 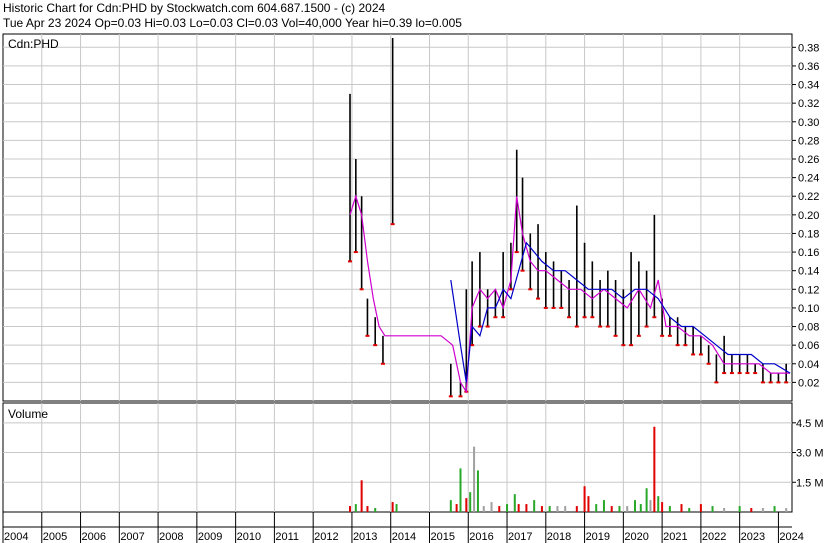 What do you see at coordinates (94, 537) in the screenshot?
I see `year-tick-label: 2006` at bounding box center [94, 537].